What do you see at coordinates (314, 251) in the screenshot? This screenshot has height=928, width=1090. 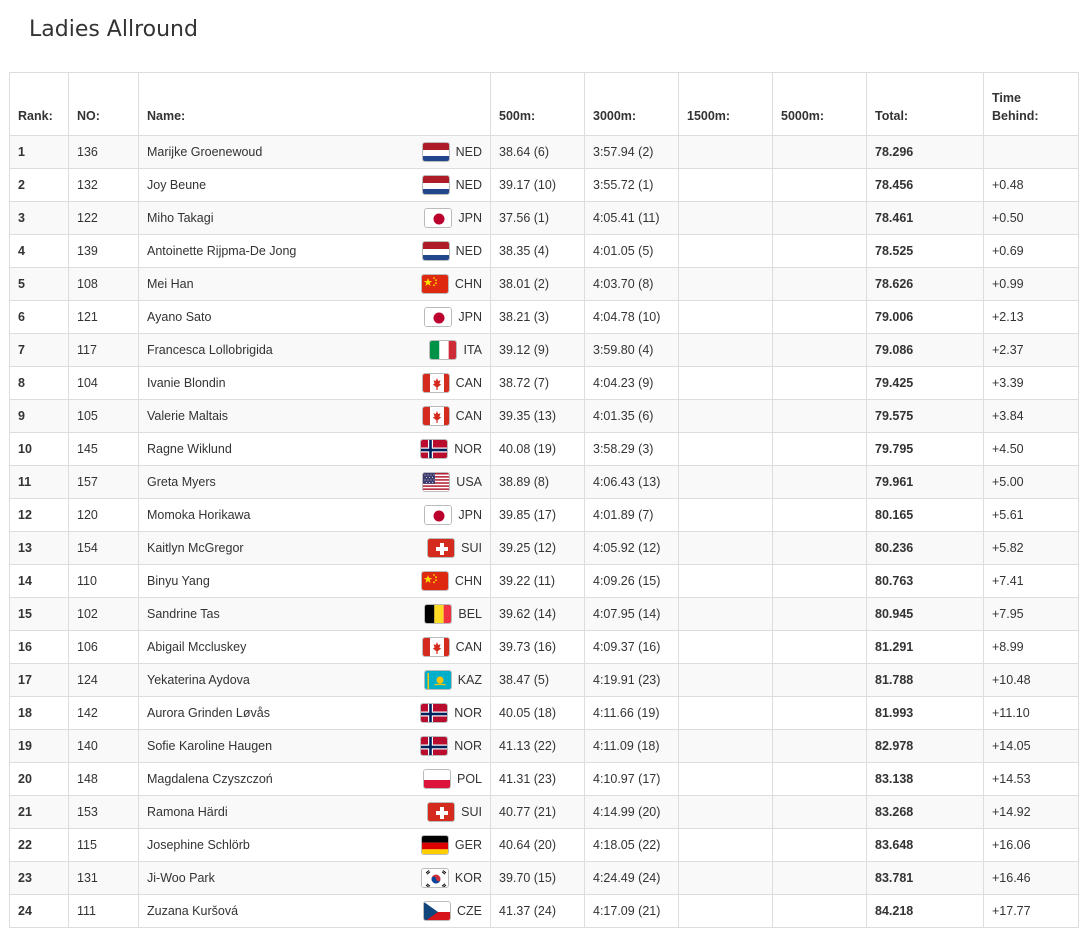 I see `name-cell: Antoinette Rijpma-De Jong NED` at bounding box center [314, 251].